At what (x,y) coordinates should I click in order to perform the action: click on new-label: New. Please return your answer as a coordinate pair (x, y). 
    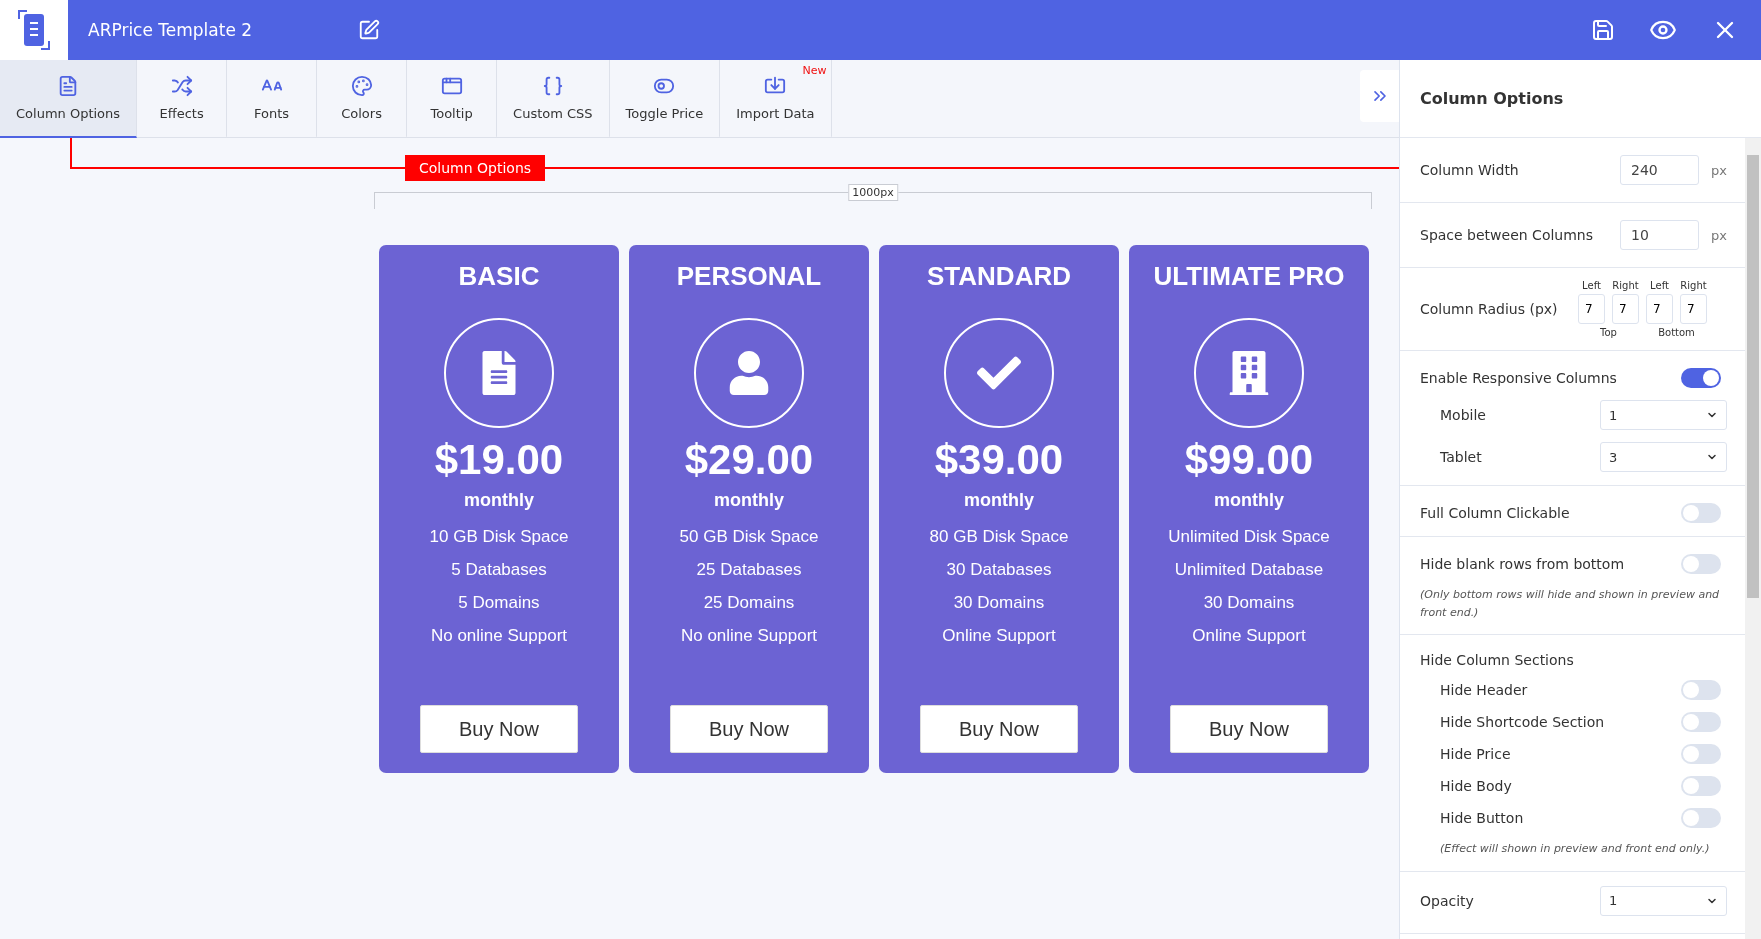
    Looking at the image, I should click on (814, 70).